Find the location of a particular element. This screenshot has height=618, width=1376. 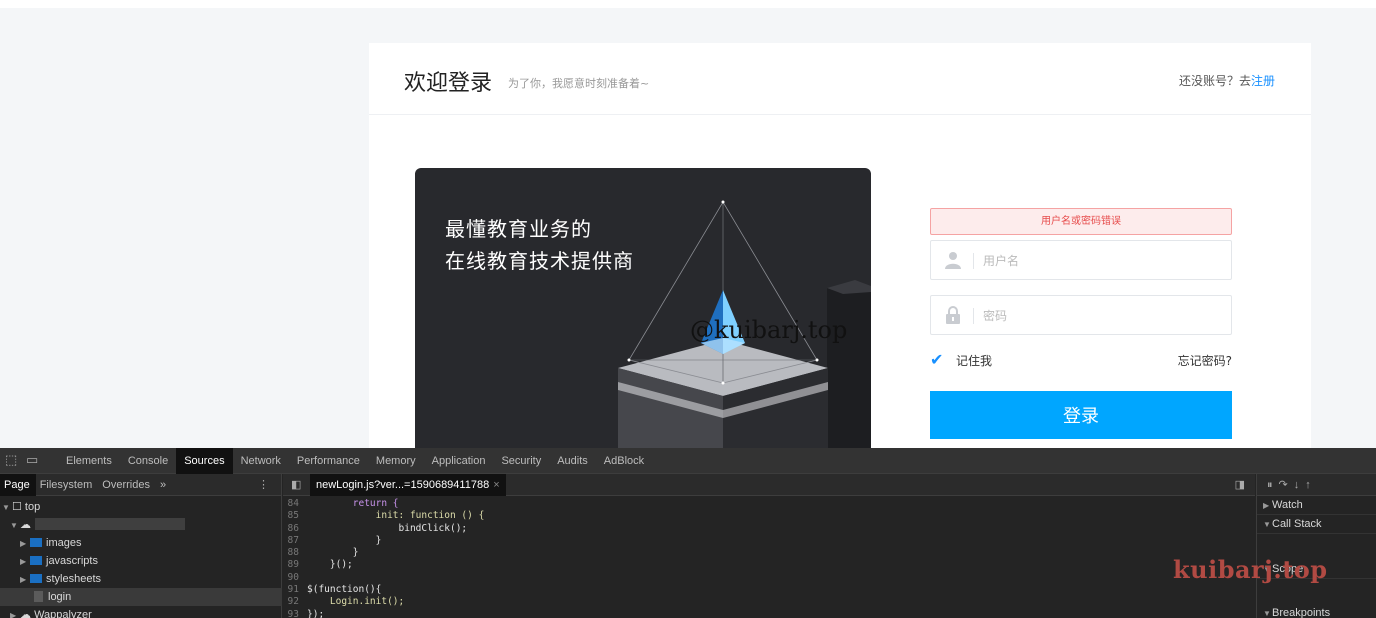

editor-tabs: ◧ newLogin.js?ver...=1590689411788 × ◨ is located at coordinates (769, 485).